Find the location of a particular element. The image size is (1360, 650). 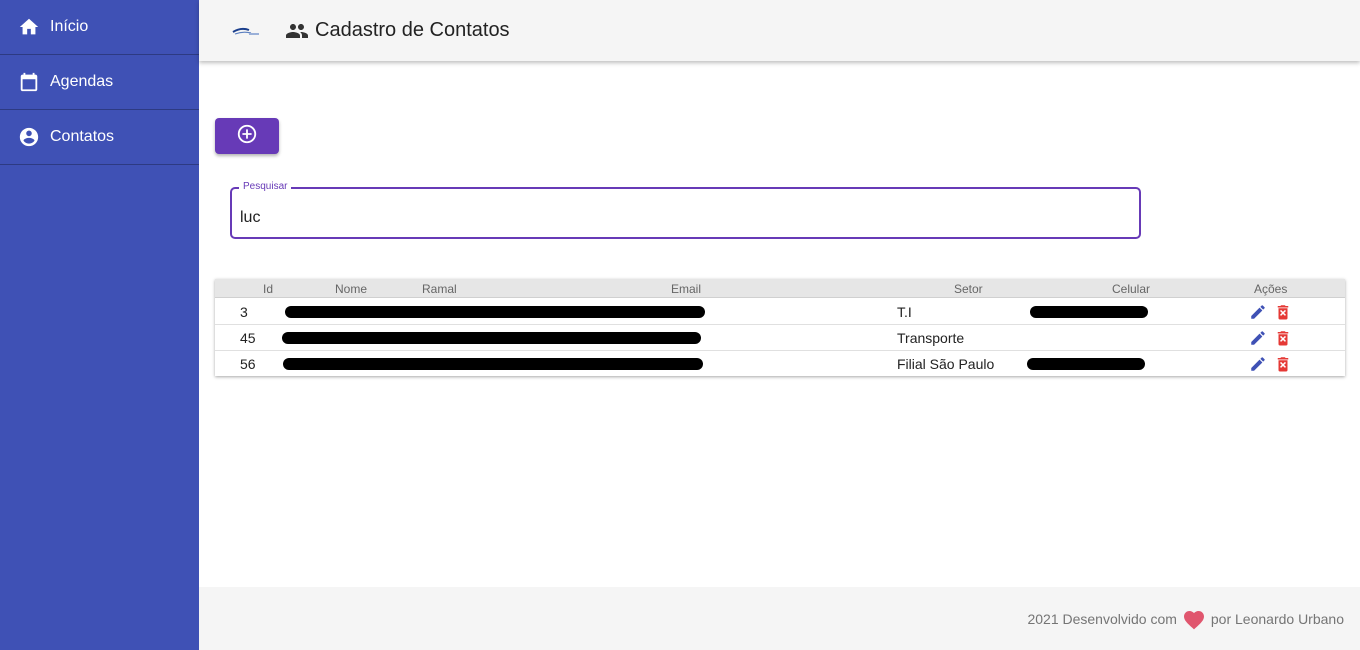

cell-id: 3 is located at coordinates (244, 312).